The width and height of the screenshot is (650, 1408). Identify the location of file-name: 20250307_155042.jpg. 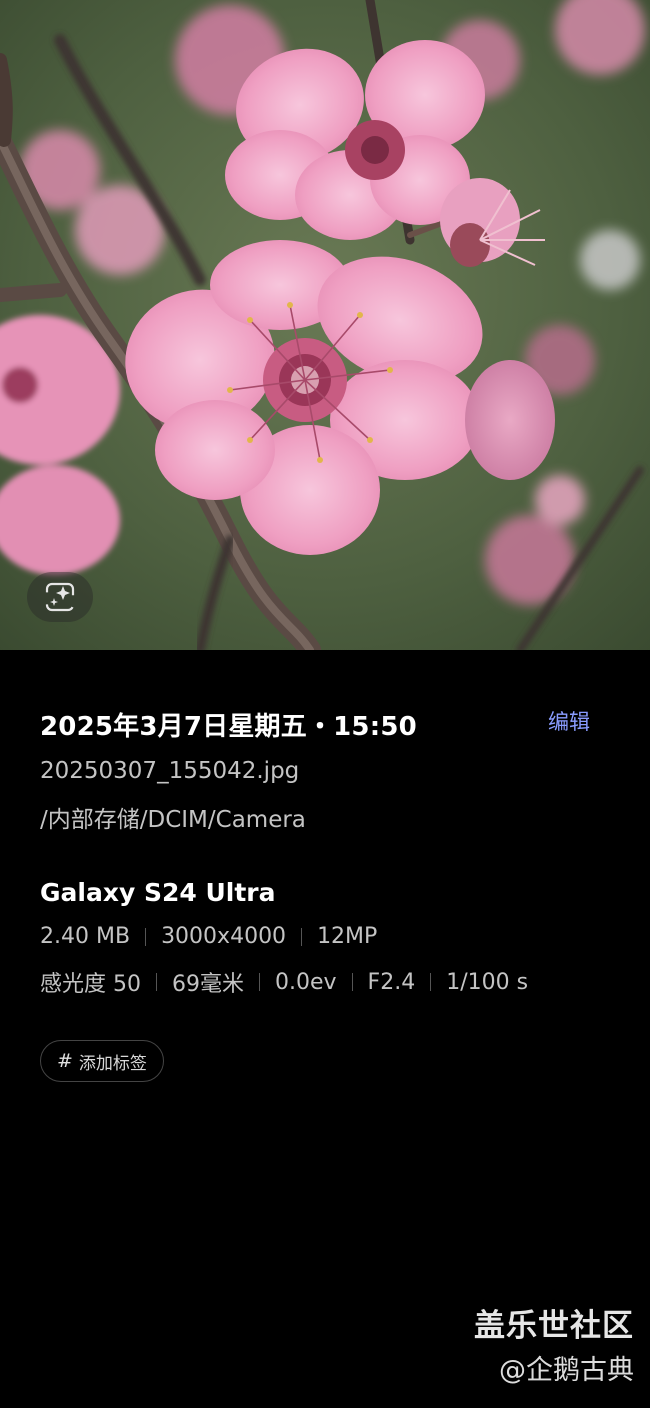
(170, 771).